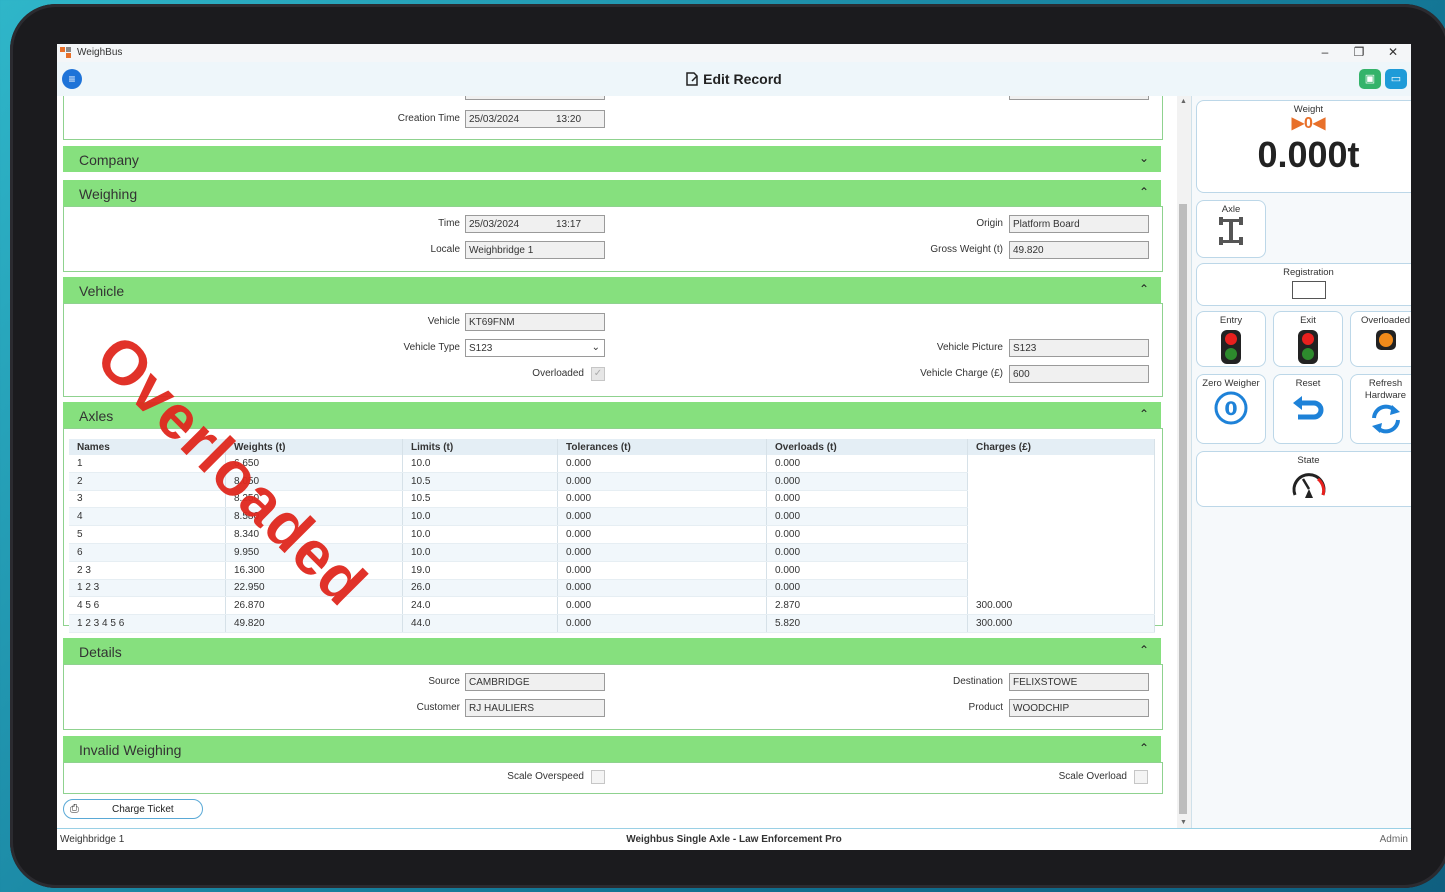 The image size is (1445, 892). I want to click on col-charges: Charges (£), so click(1061, 447).